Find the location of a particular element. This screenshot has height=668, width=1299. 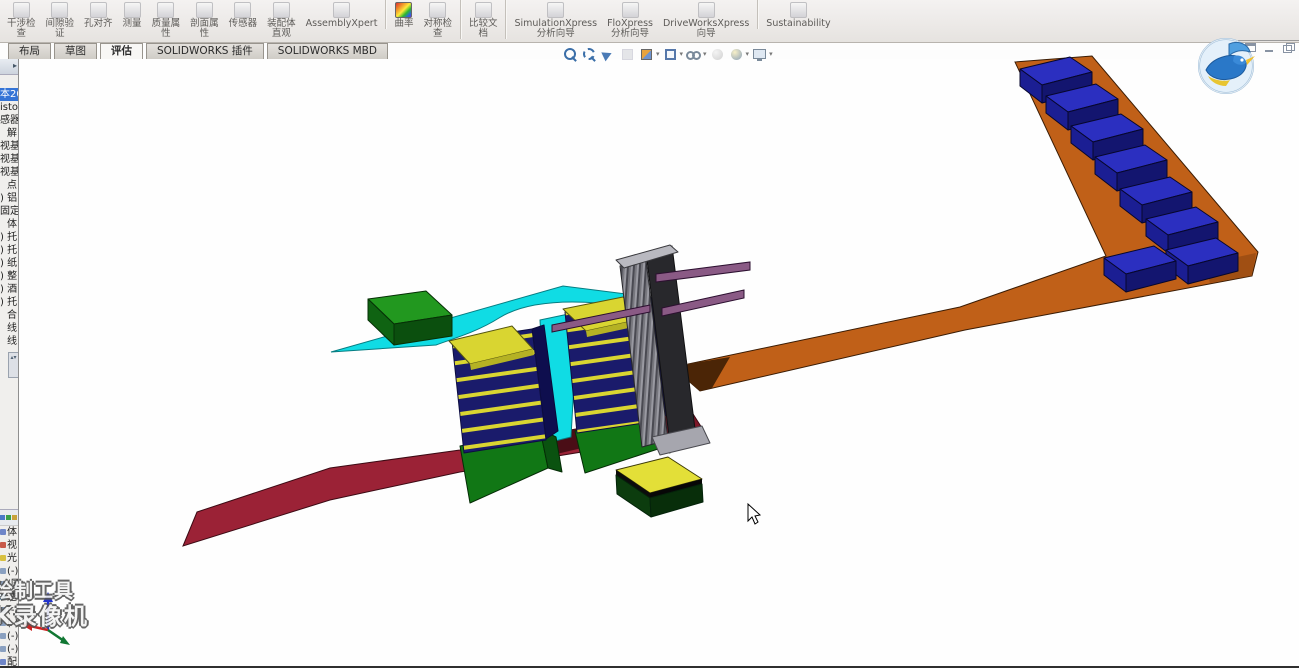

command-tab-label: SOLIDWORKS 插件 is located at coordinates (205, 51).